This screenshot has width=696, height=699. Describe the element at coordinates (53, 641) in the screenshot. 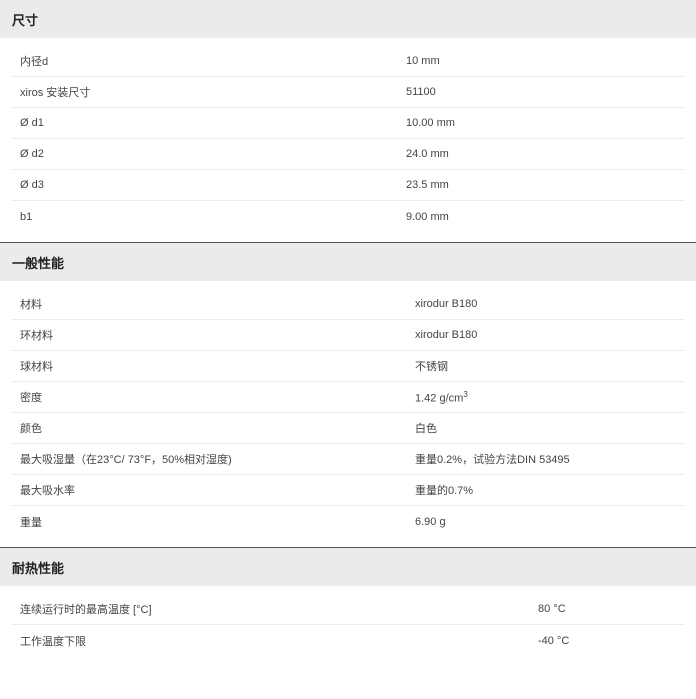

I see `spec-label: 工作温度下限` at that location.